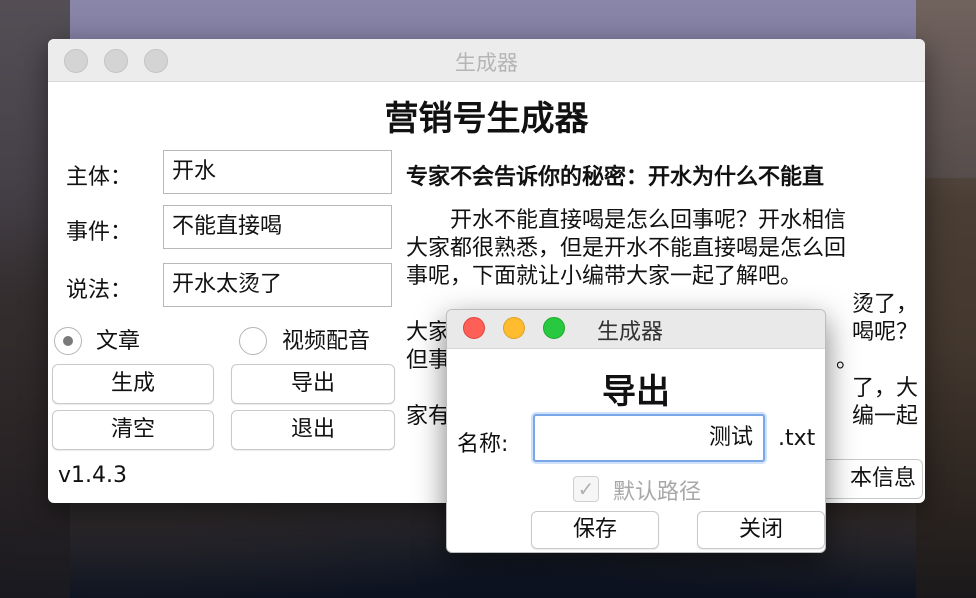  Describe the element at coordinates (277, 227) in the screenshot. I see `event-input: 不能直接喝` at that location.